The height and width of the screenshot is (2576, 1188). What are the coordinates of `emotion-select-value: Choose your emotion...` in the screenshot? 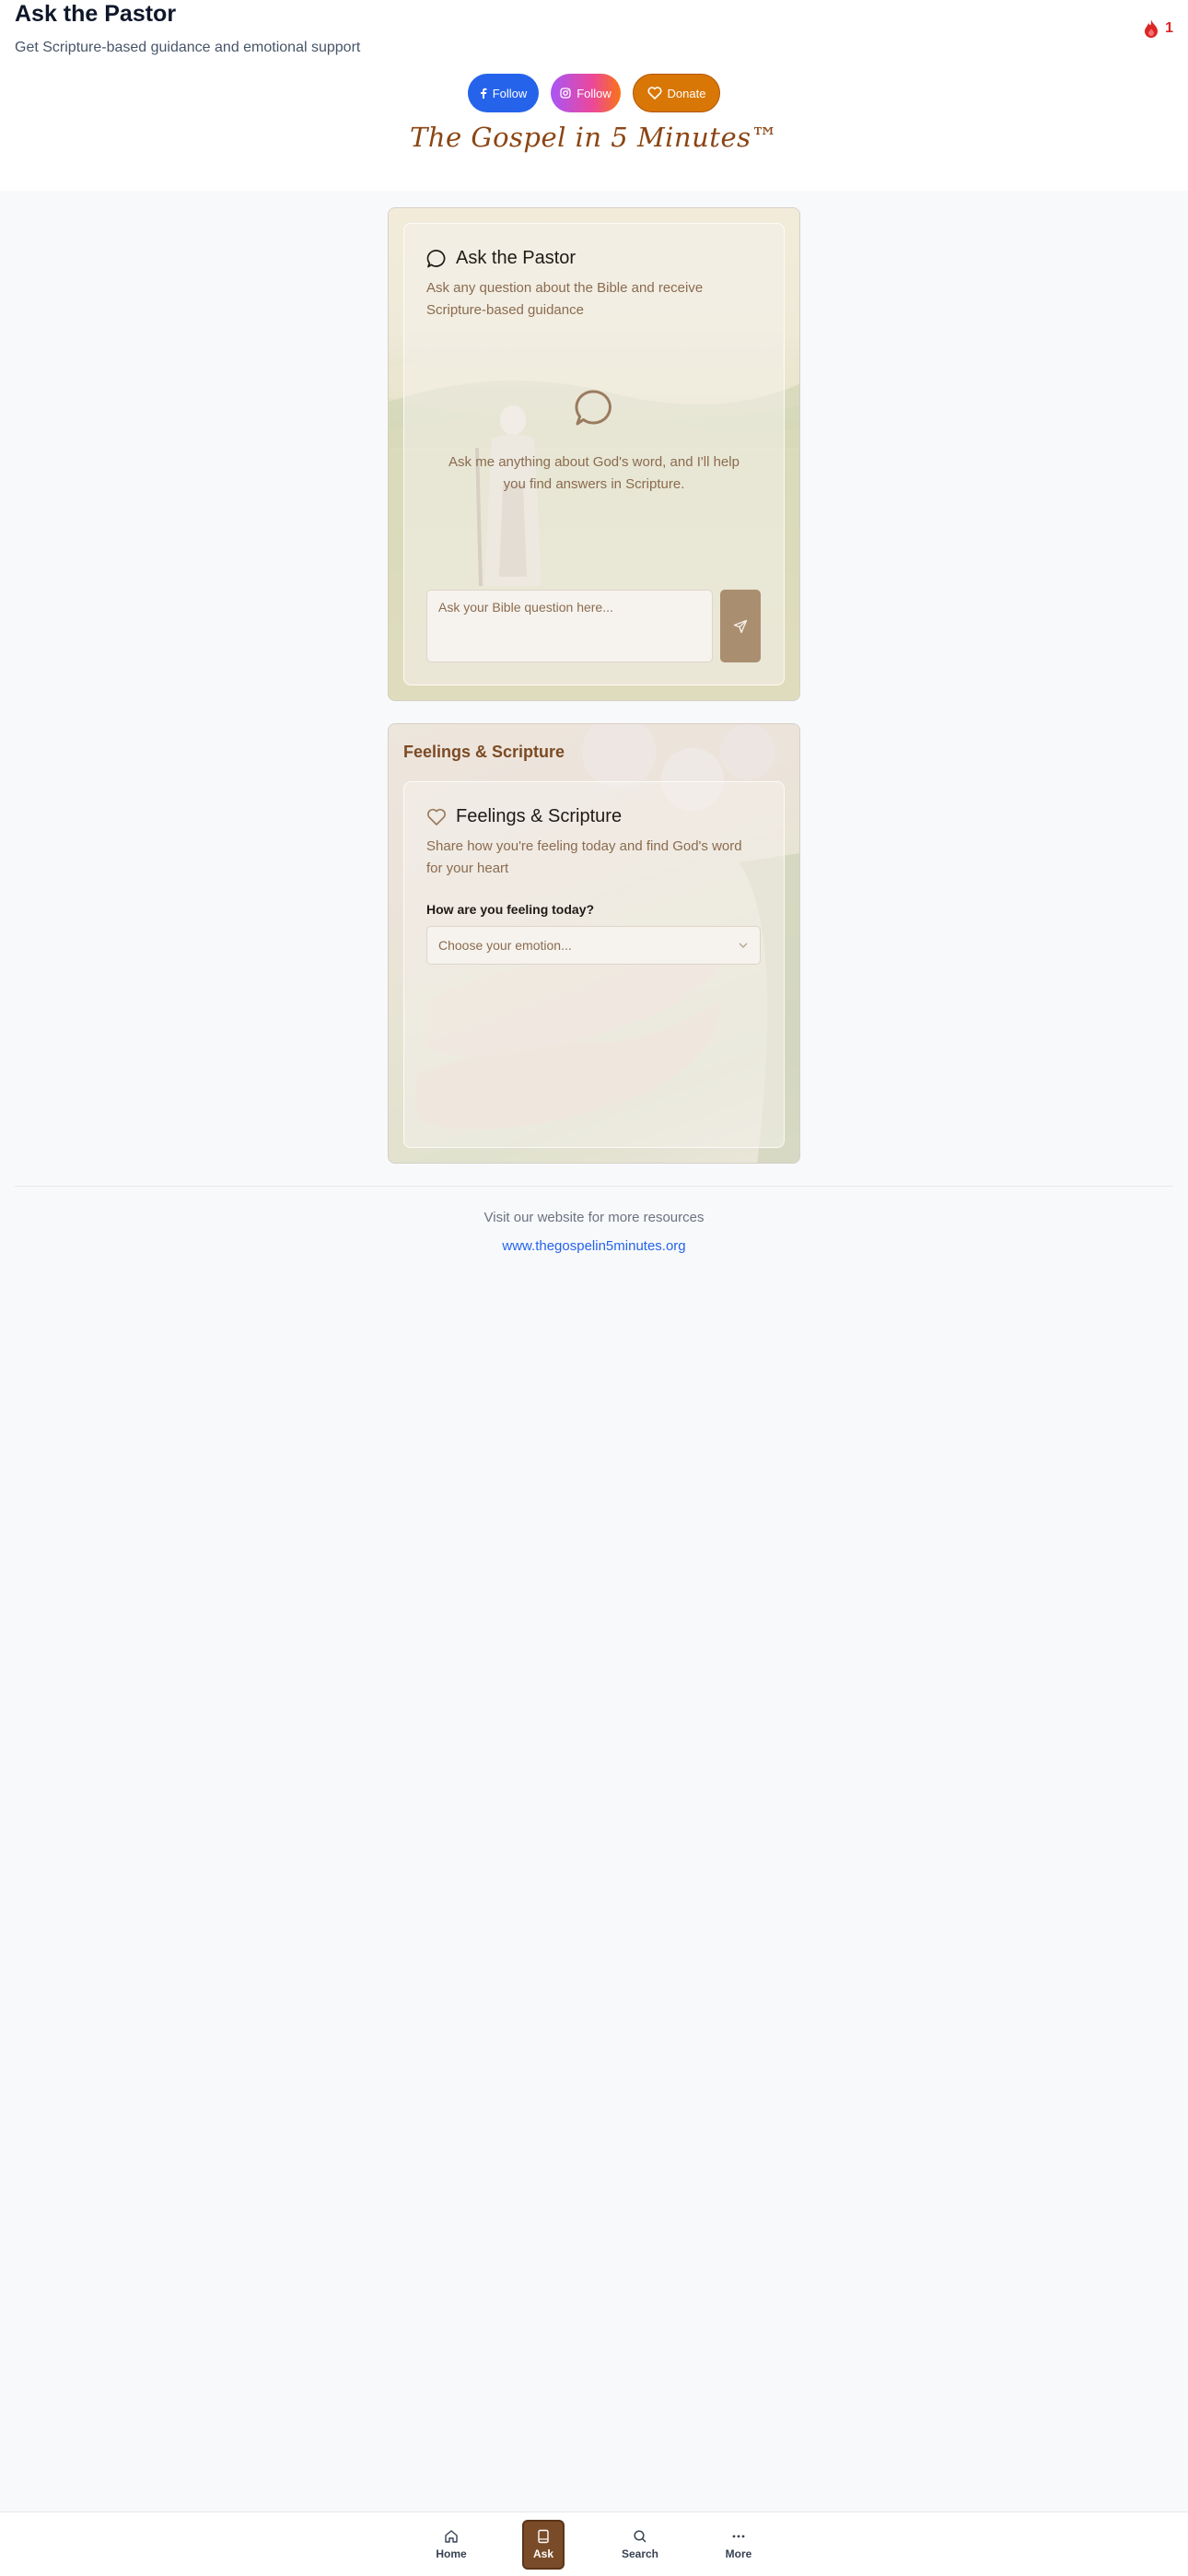 It's located at (505, 945).